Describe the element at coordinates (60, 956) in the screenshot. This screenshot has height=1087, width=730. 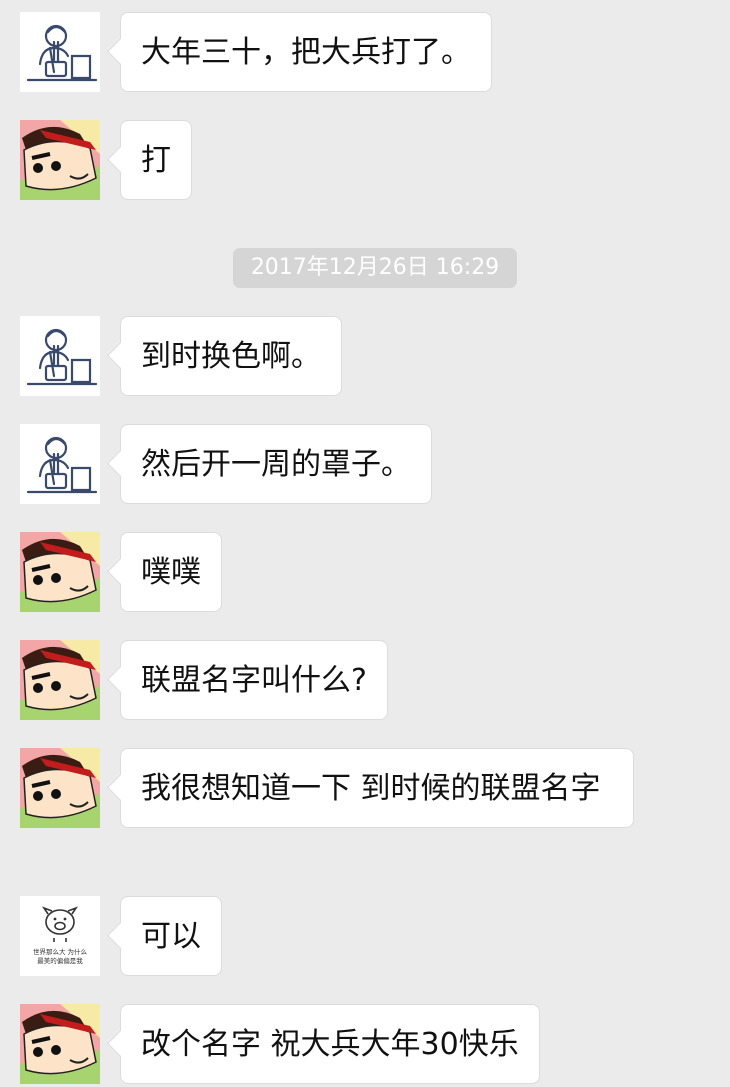
I see `pig-meme-caption: 世界那么大 为什么 最美的偏偏是我` at that location.